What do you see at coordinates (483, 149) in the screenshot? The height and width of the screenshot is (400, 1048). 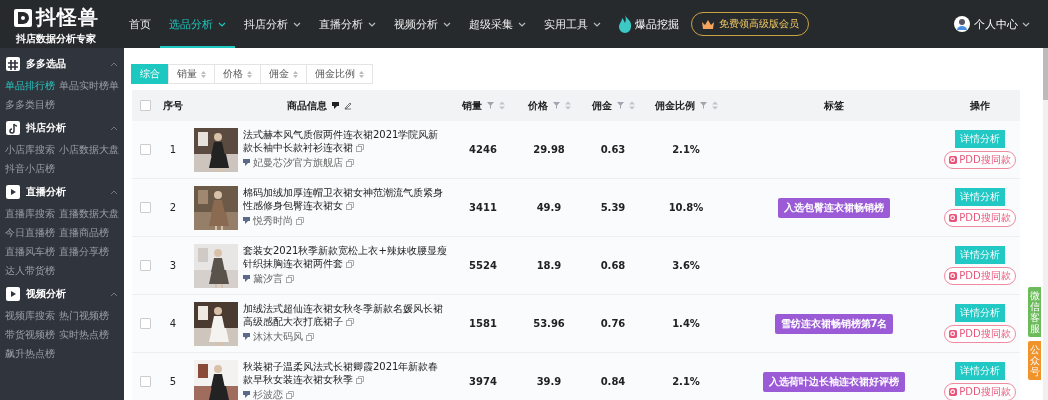 I see `table-cell-text: 4246` at bounding box center [483, 149].